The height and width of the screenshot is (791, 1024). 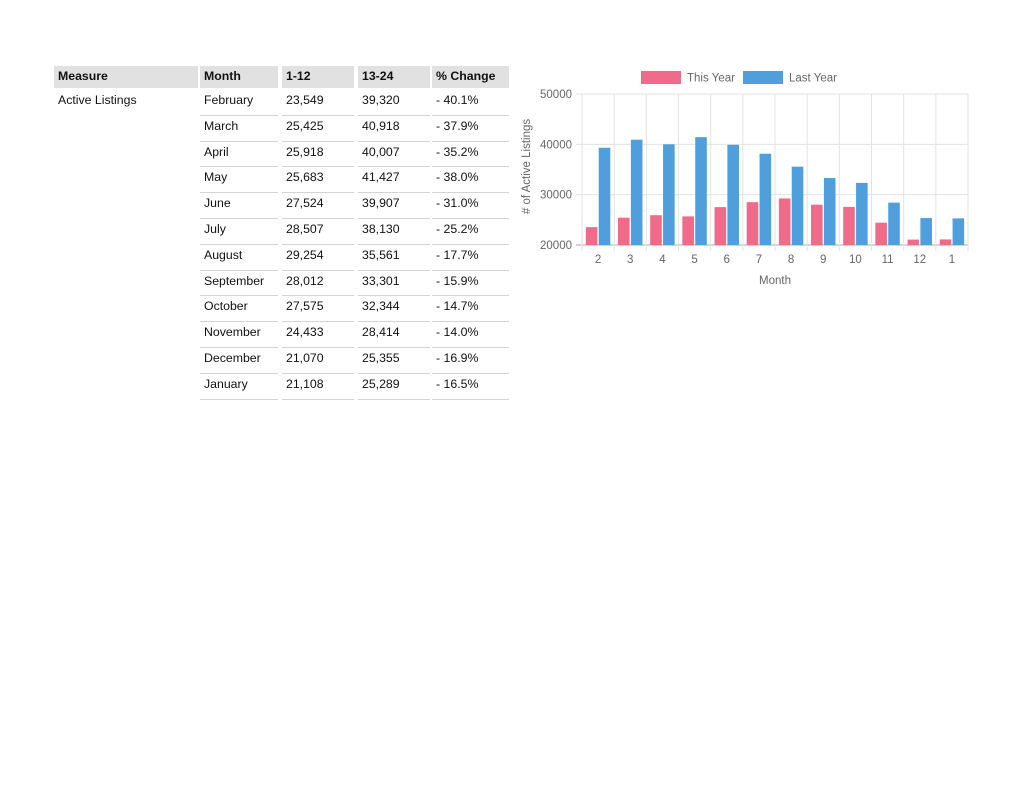 I want to click on cell-month: February, so click(x=239, y=103).